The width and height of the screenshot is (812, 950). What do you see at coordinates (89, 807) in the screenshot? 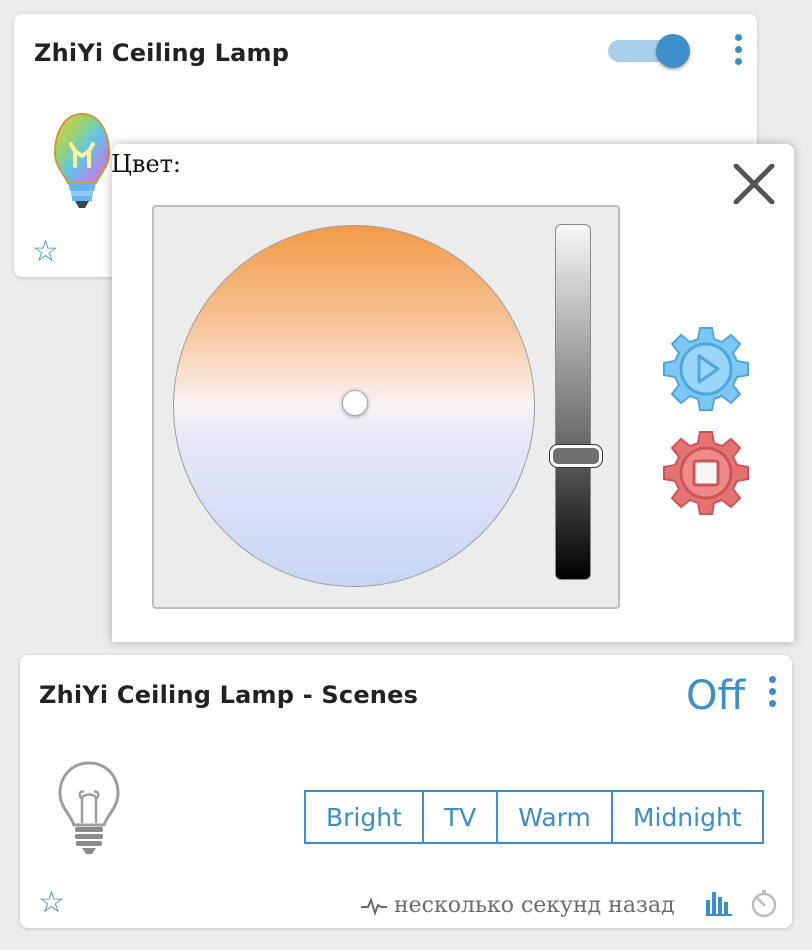
I see `light-bulb-icon` at bounding box center [89, 807].